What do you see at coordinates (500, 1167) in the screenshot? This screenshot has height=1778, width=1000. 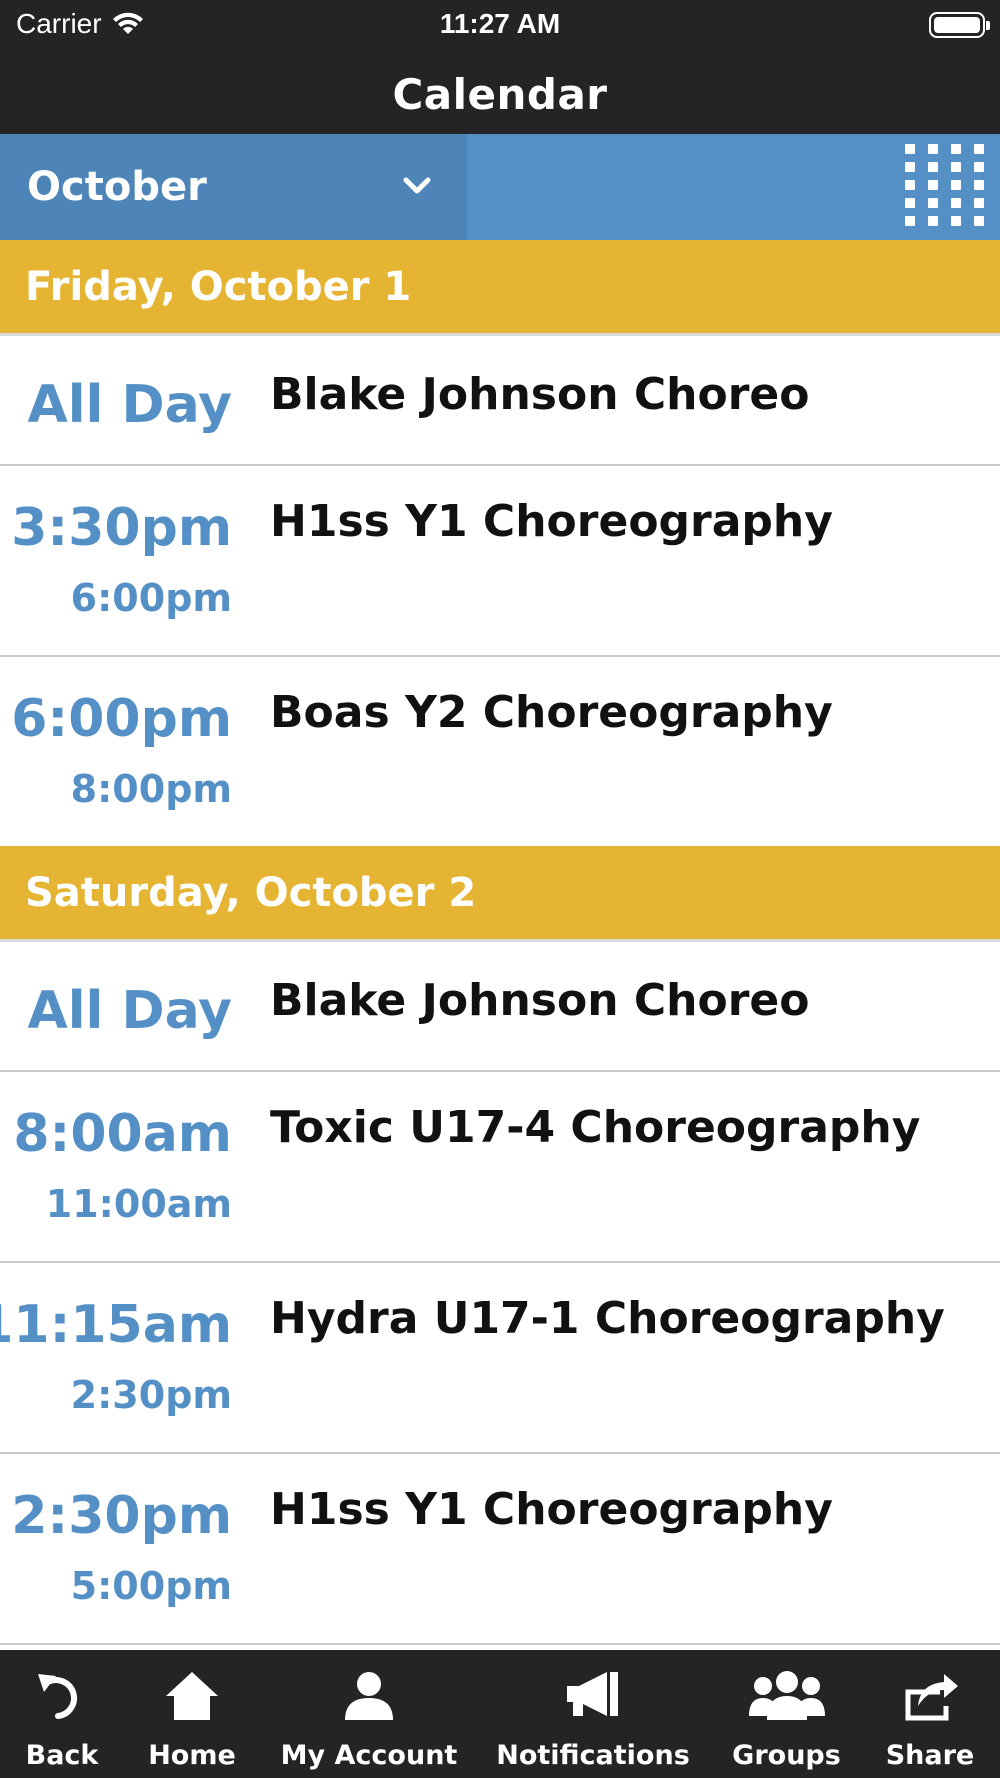 I see `event-row: 8:00am 11:00am Toxic U17-4 Choreography` at bounding box center [500, 1167].